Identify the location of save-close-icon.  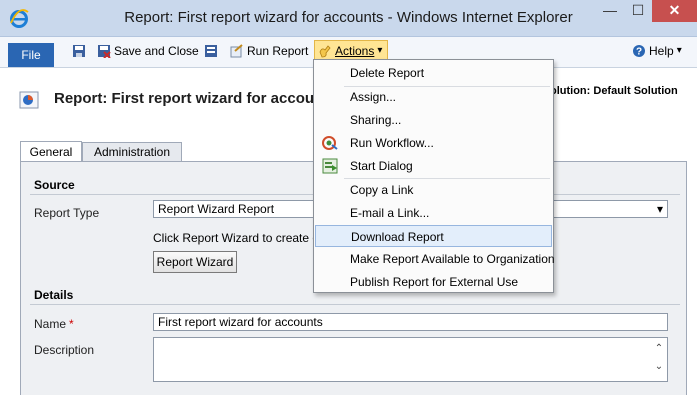
(104, 51).